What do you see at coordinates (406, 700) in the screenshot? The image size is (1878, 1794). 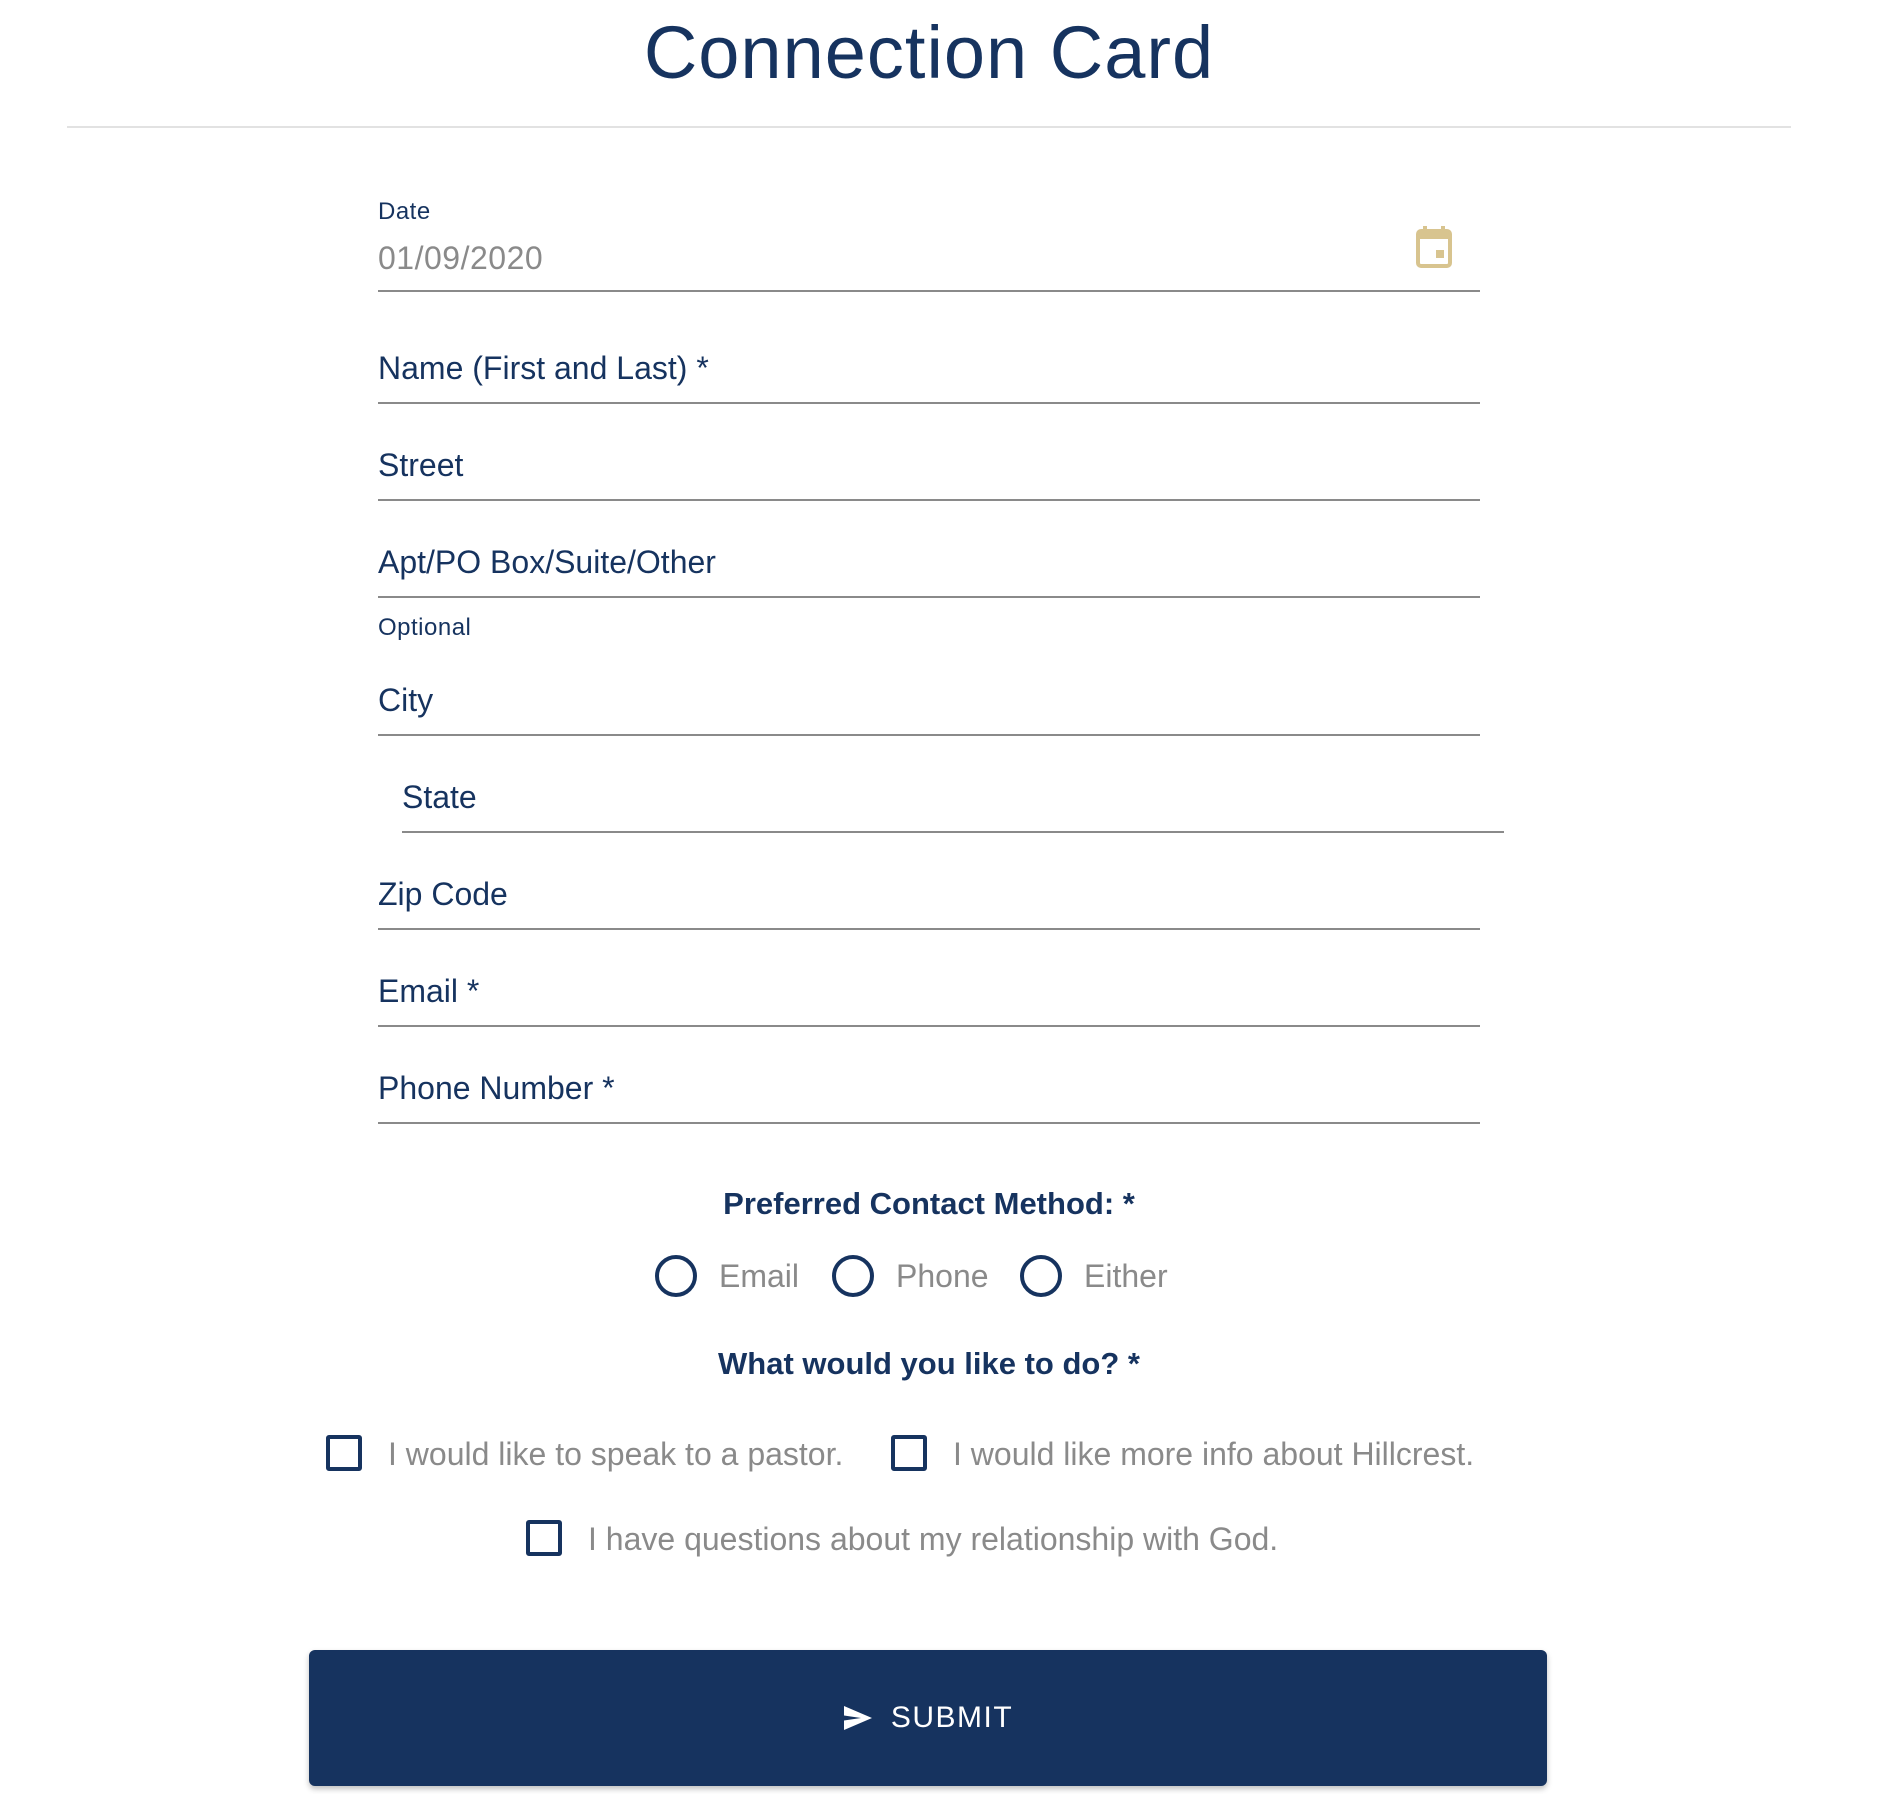 I see `city-label: City` at bounding box center [406, 700].